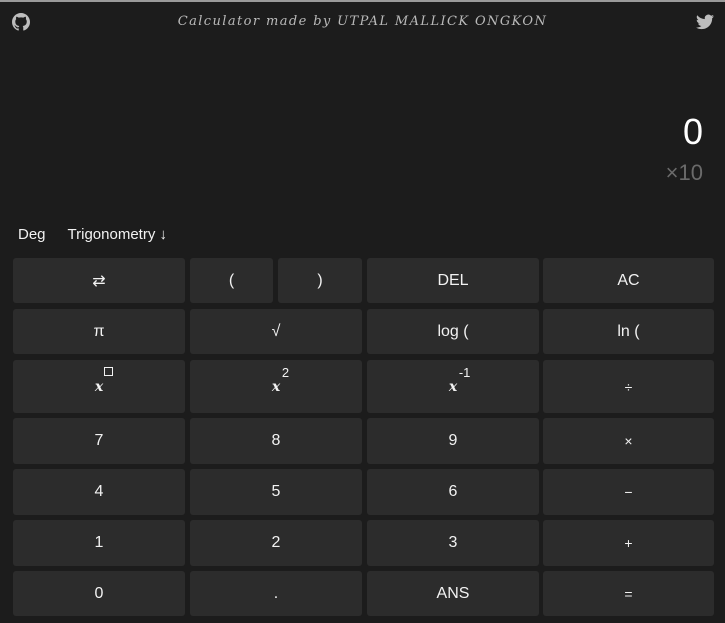  What do you see at coordinates (628, 386) in the screenshot?
I see `divide-button: ÷` at bounding box center [628, 386].